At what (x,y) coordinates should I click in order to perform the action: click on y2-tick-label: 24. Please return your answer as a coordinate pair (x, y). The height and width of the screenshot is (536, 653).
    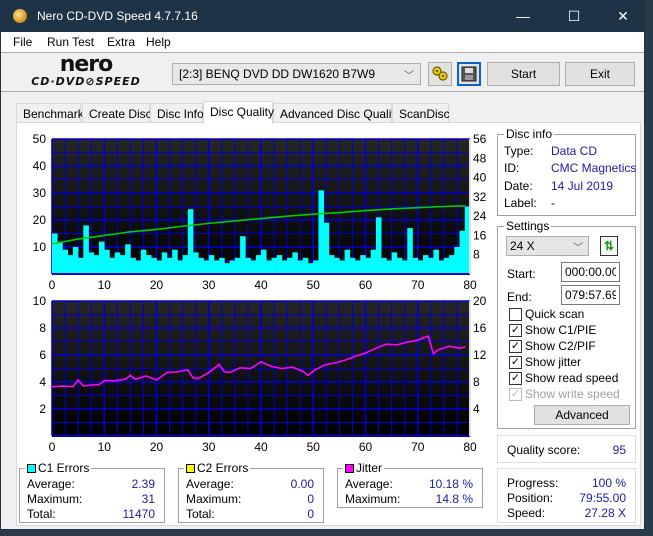
    Looking at the image, I should click on (480, 216).